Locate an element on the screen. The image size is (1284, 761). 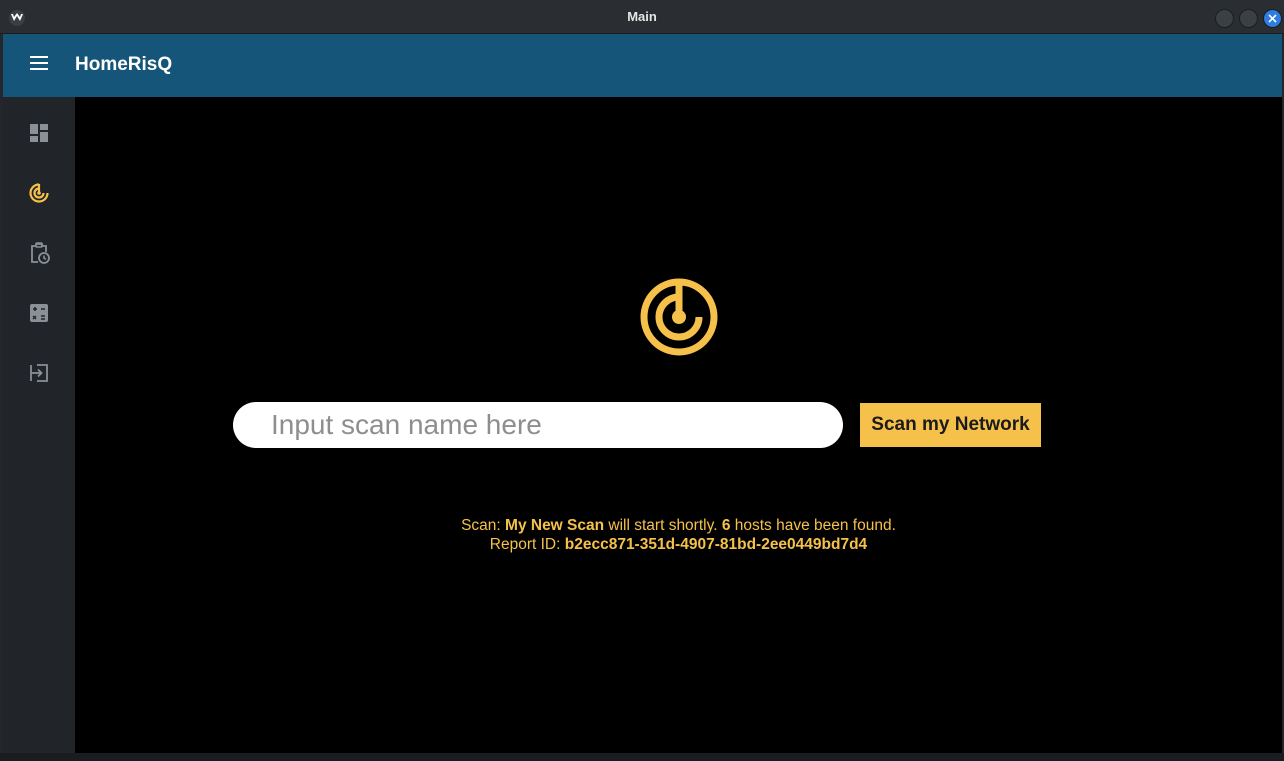
close-icon is located at coordinates (1272, 18).